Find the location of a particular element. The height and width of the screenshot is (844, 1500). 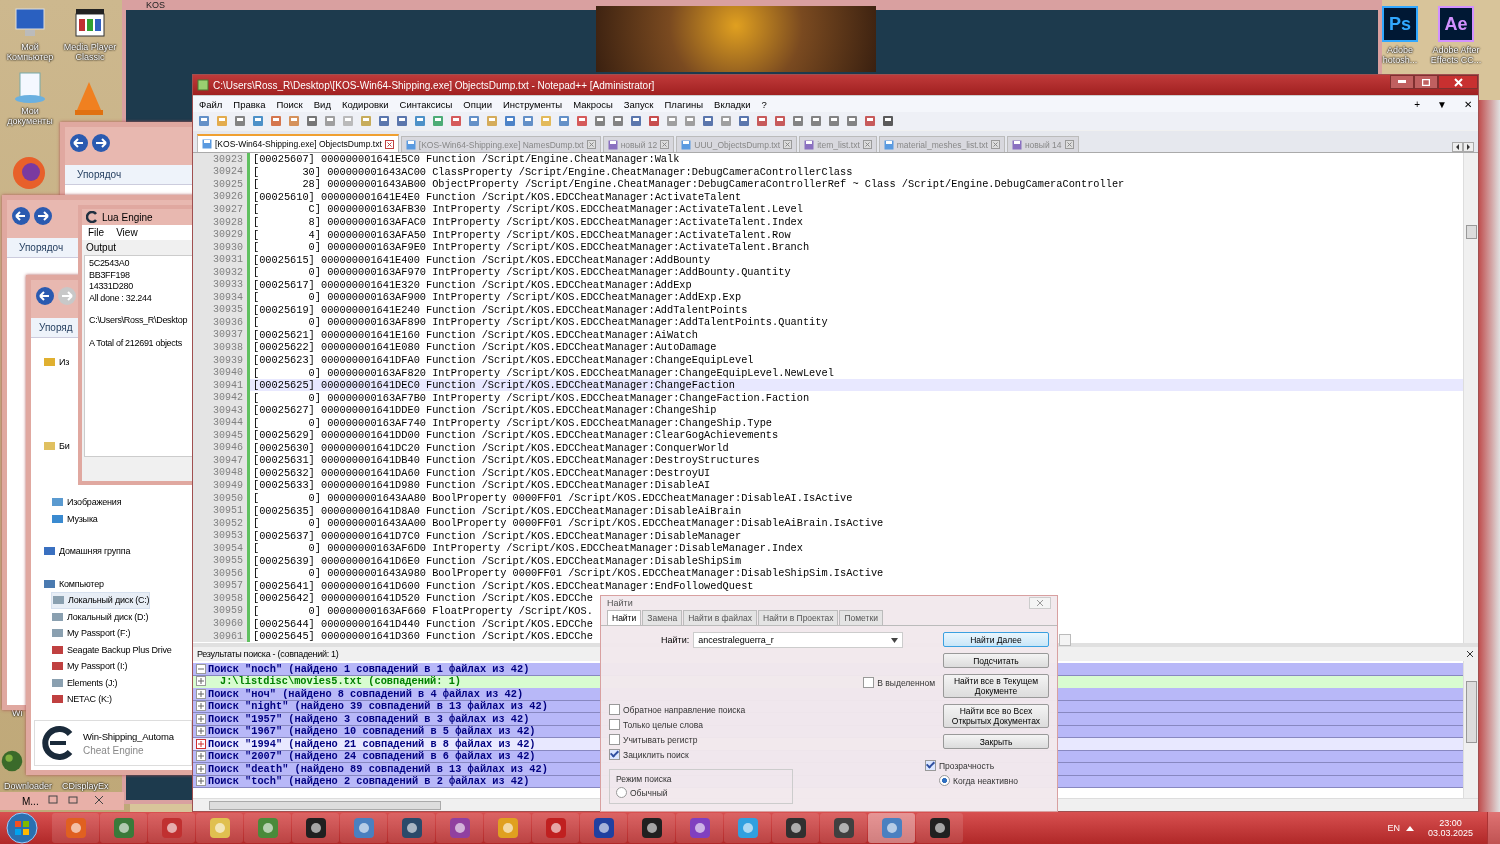

dialog-tab: Найти в Проектах is located at coordinates (798, 617).